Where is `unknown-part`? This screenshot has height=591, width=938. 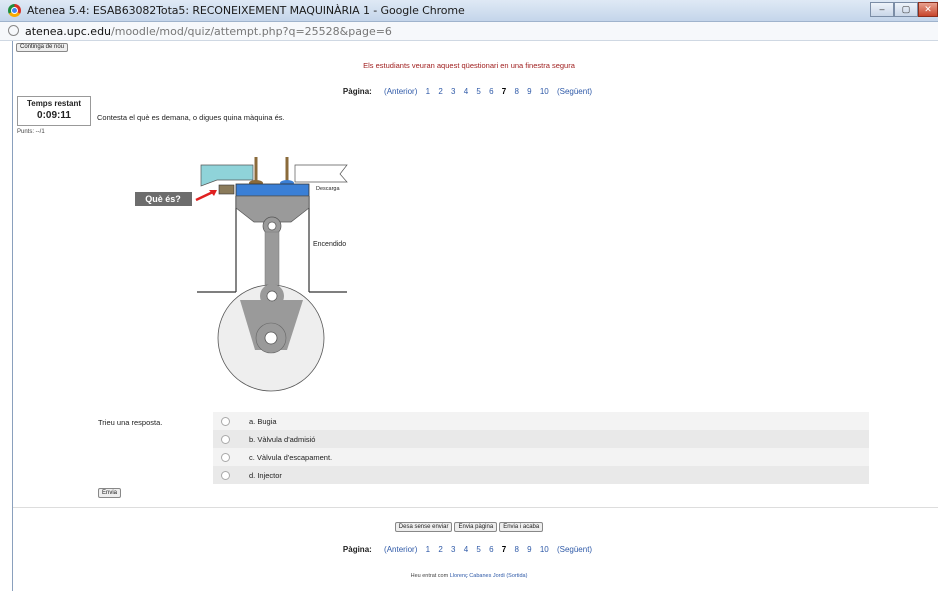
unknown-part is located at coordinates (226, 189).